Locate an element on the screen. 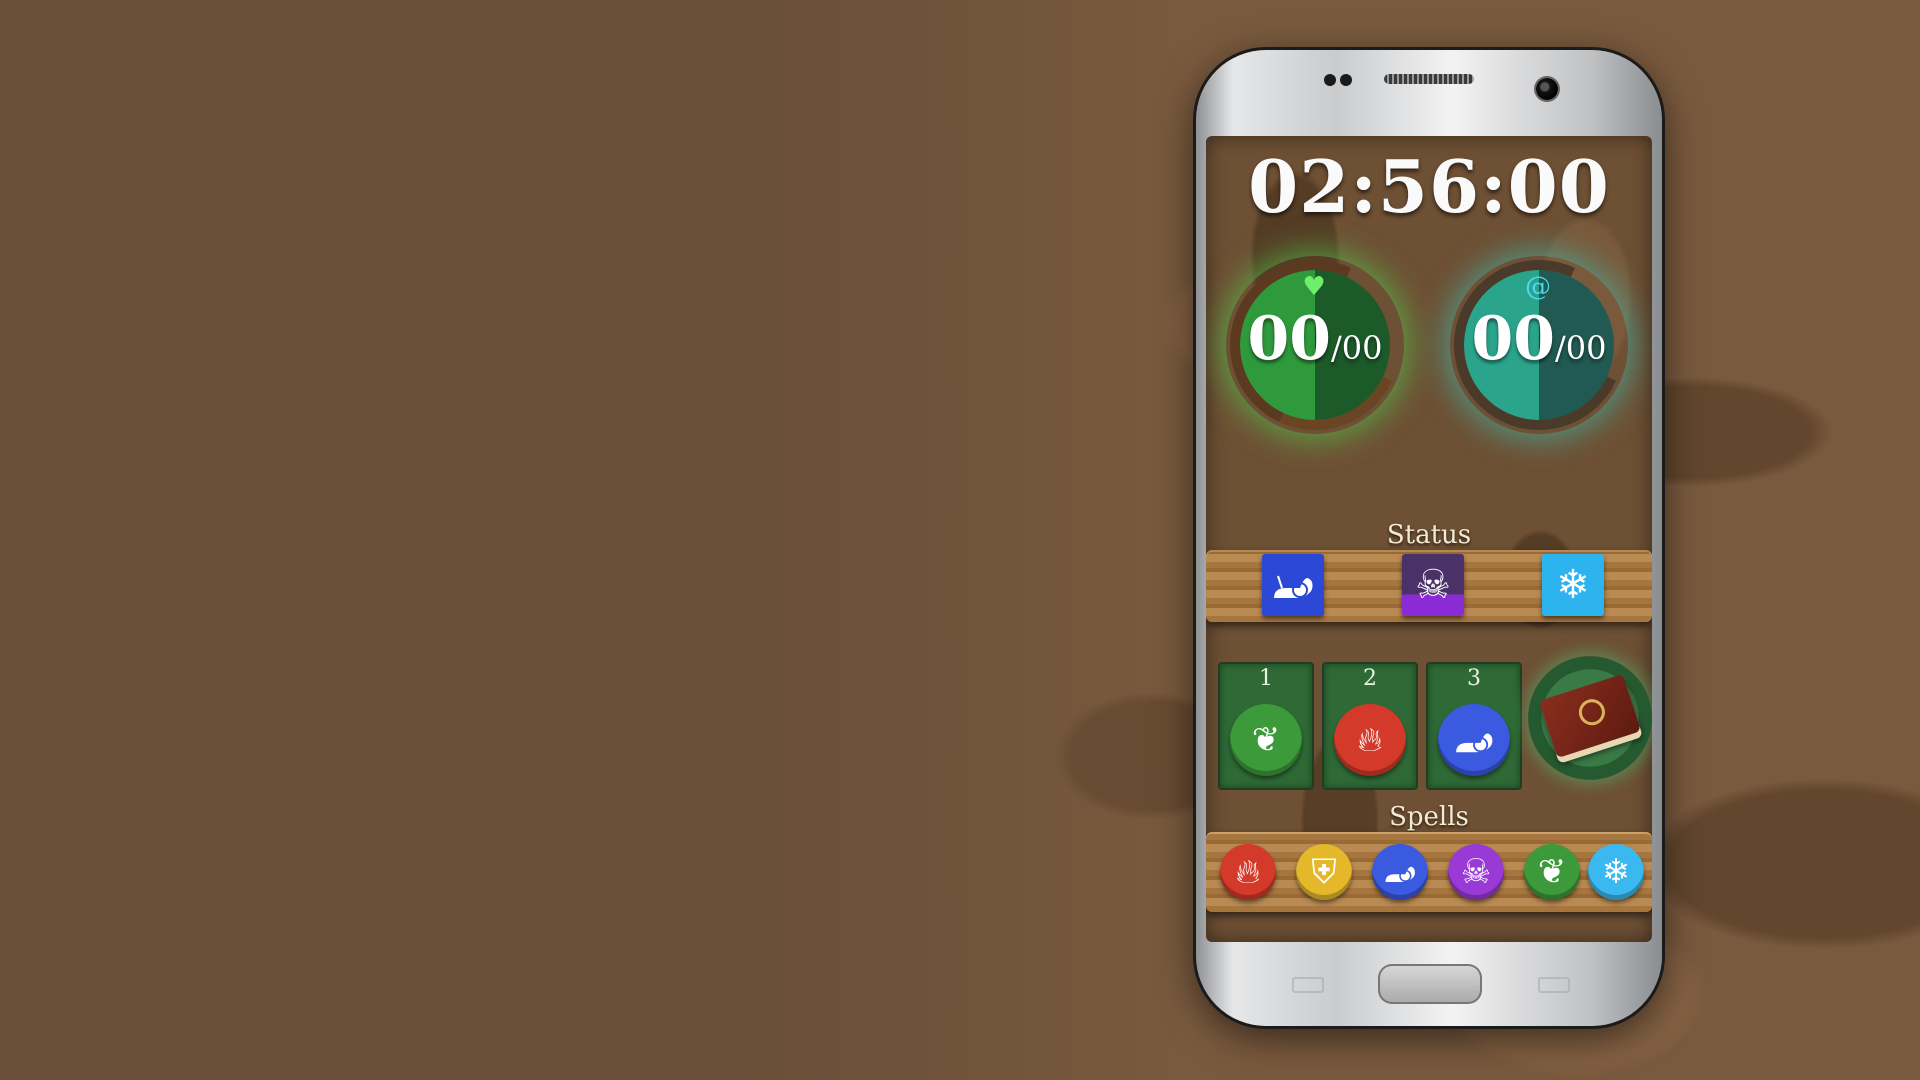 The height and width of the screenshot is (1080, 1920). spell-slot-3: 3 is located at coordinates (1474, 726).